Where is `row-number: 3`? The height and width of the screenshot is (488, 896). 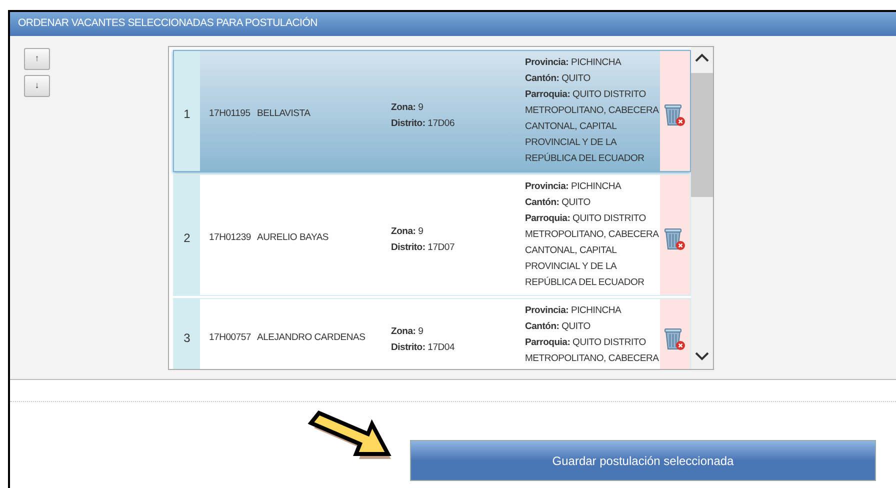 row-number: 3 is located at coordinates (187, 334).